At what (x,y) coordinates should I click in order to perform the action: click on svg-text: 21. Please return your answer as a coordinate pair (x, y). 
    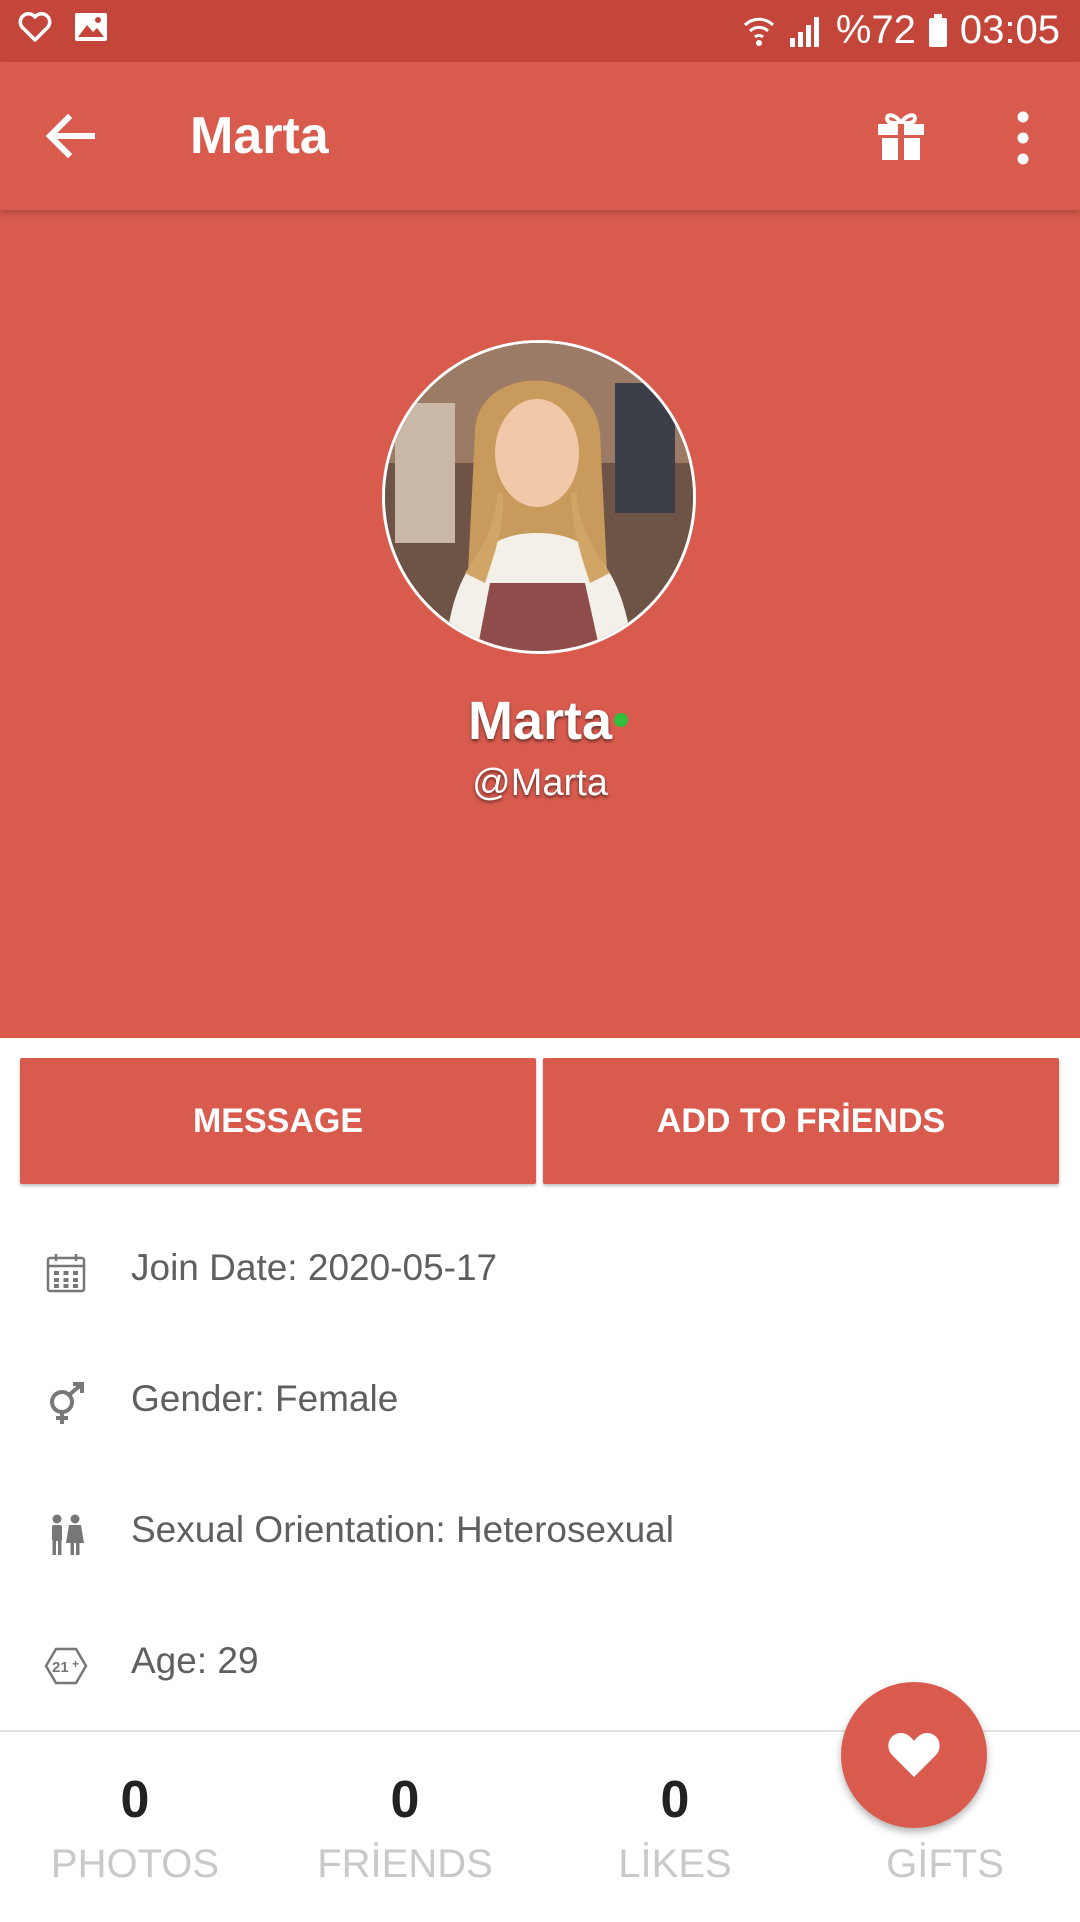
    Looking at the image, I should click on (60, 1667).